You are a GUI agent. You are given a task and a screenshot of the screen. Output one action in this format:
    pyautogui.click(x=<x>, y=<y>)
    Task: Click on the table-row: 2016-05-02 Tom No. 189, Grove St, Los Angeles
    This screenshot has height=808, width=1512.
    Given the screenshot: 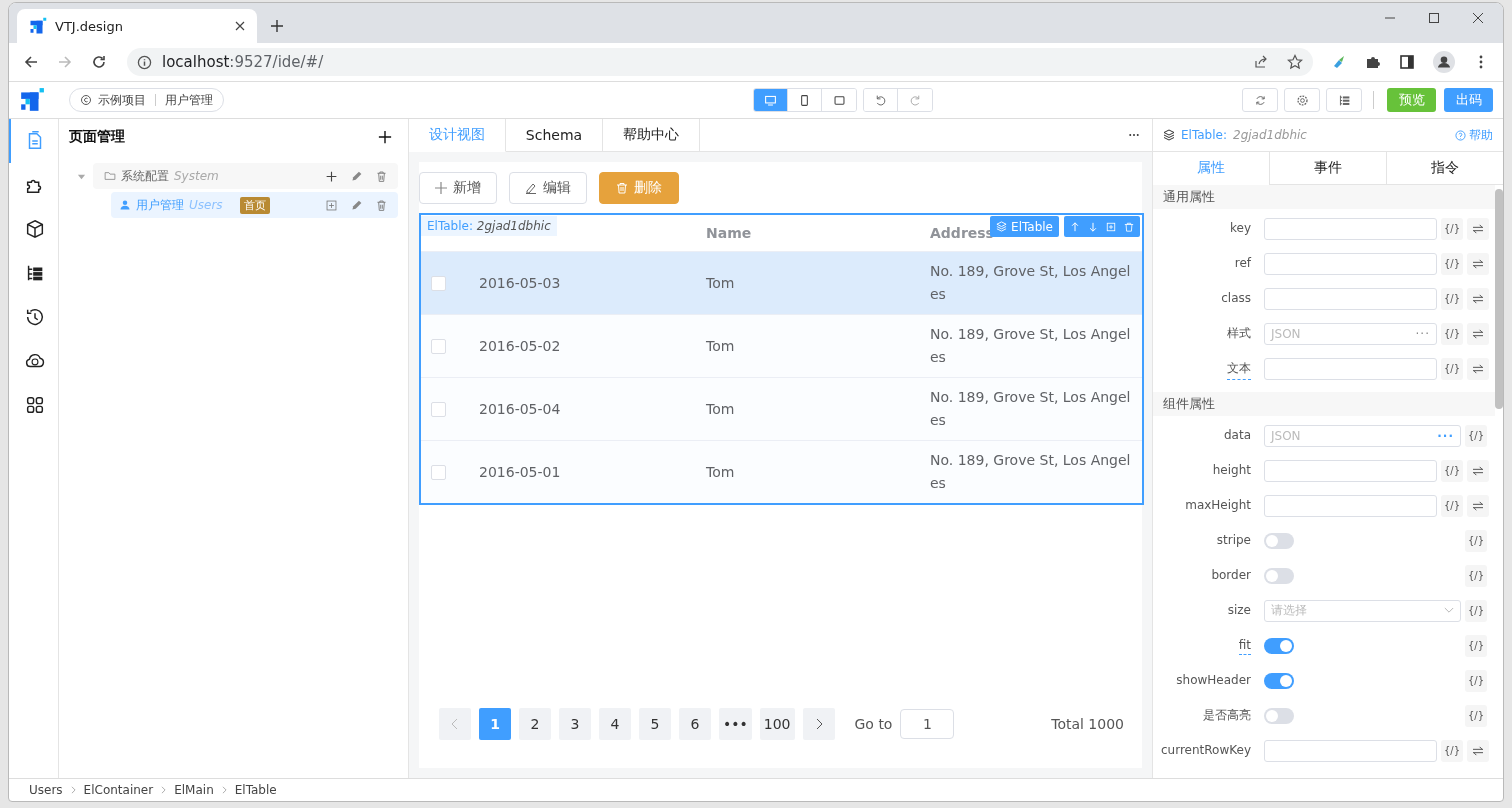 What is the action you would take?
    pyautogui.click(x=781, y=346)
    